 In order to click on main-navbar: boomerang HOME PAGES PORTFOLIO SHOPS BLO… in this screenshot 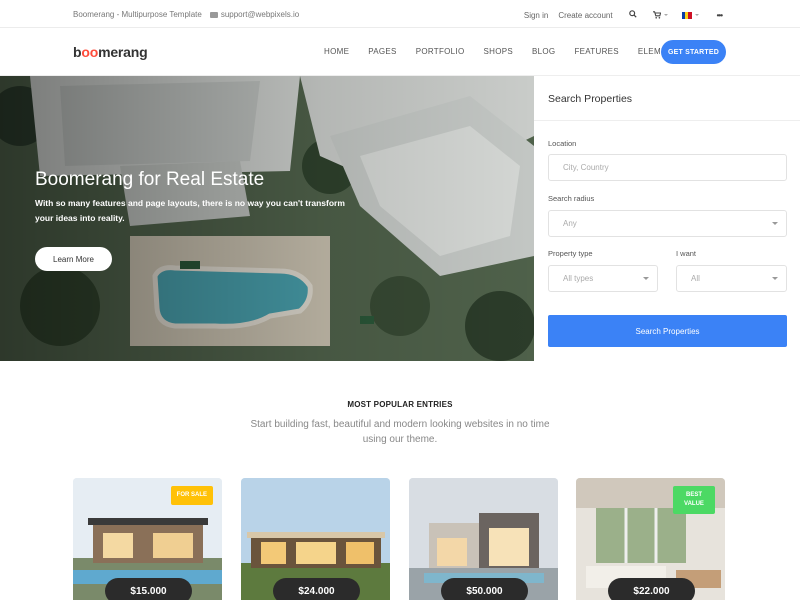, I will do `click(400, 52)`.